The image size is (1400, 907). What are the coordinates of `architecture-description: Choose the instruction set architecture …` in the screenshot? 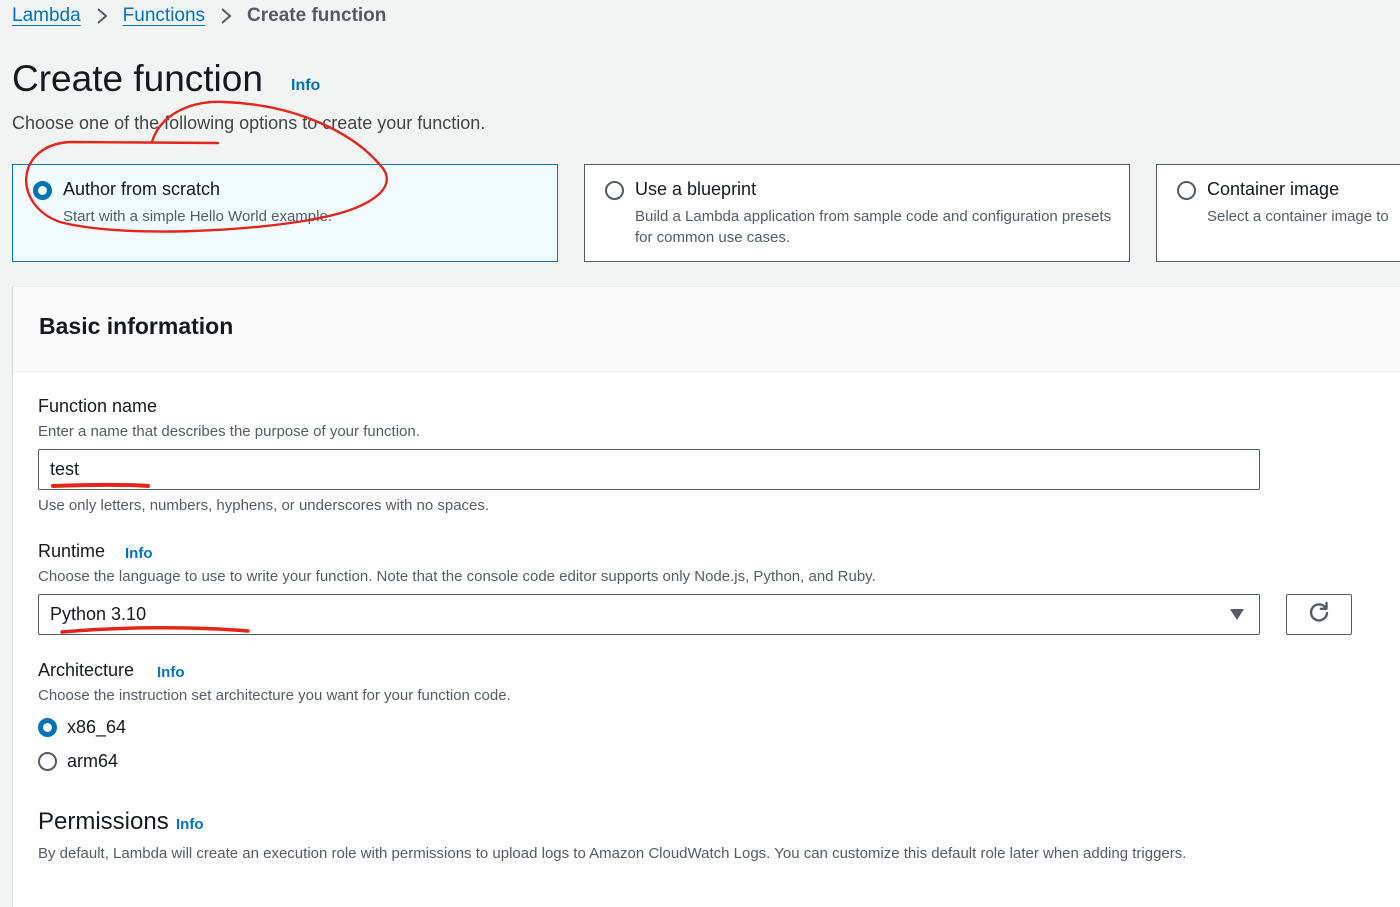 It's located at (274, 695).